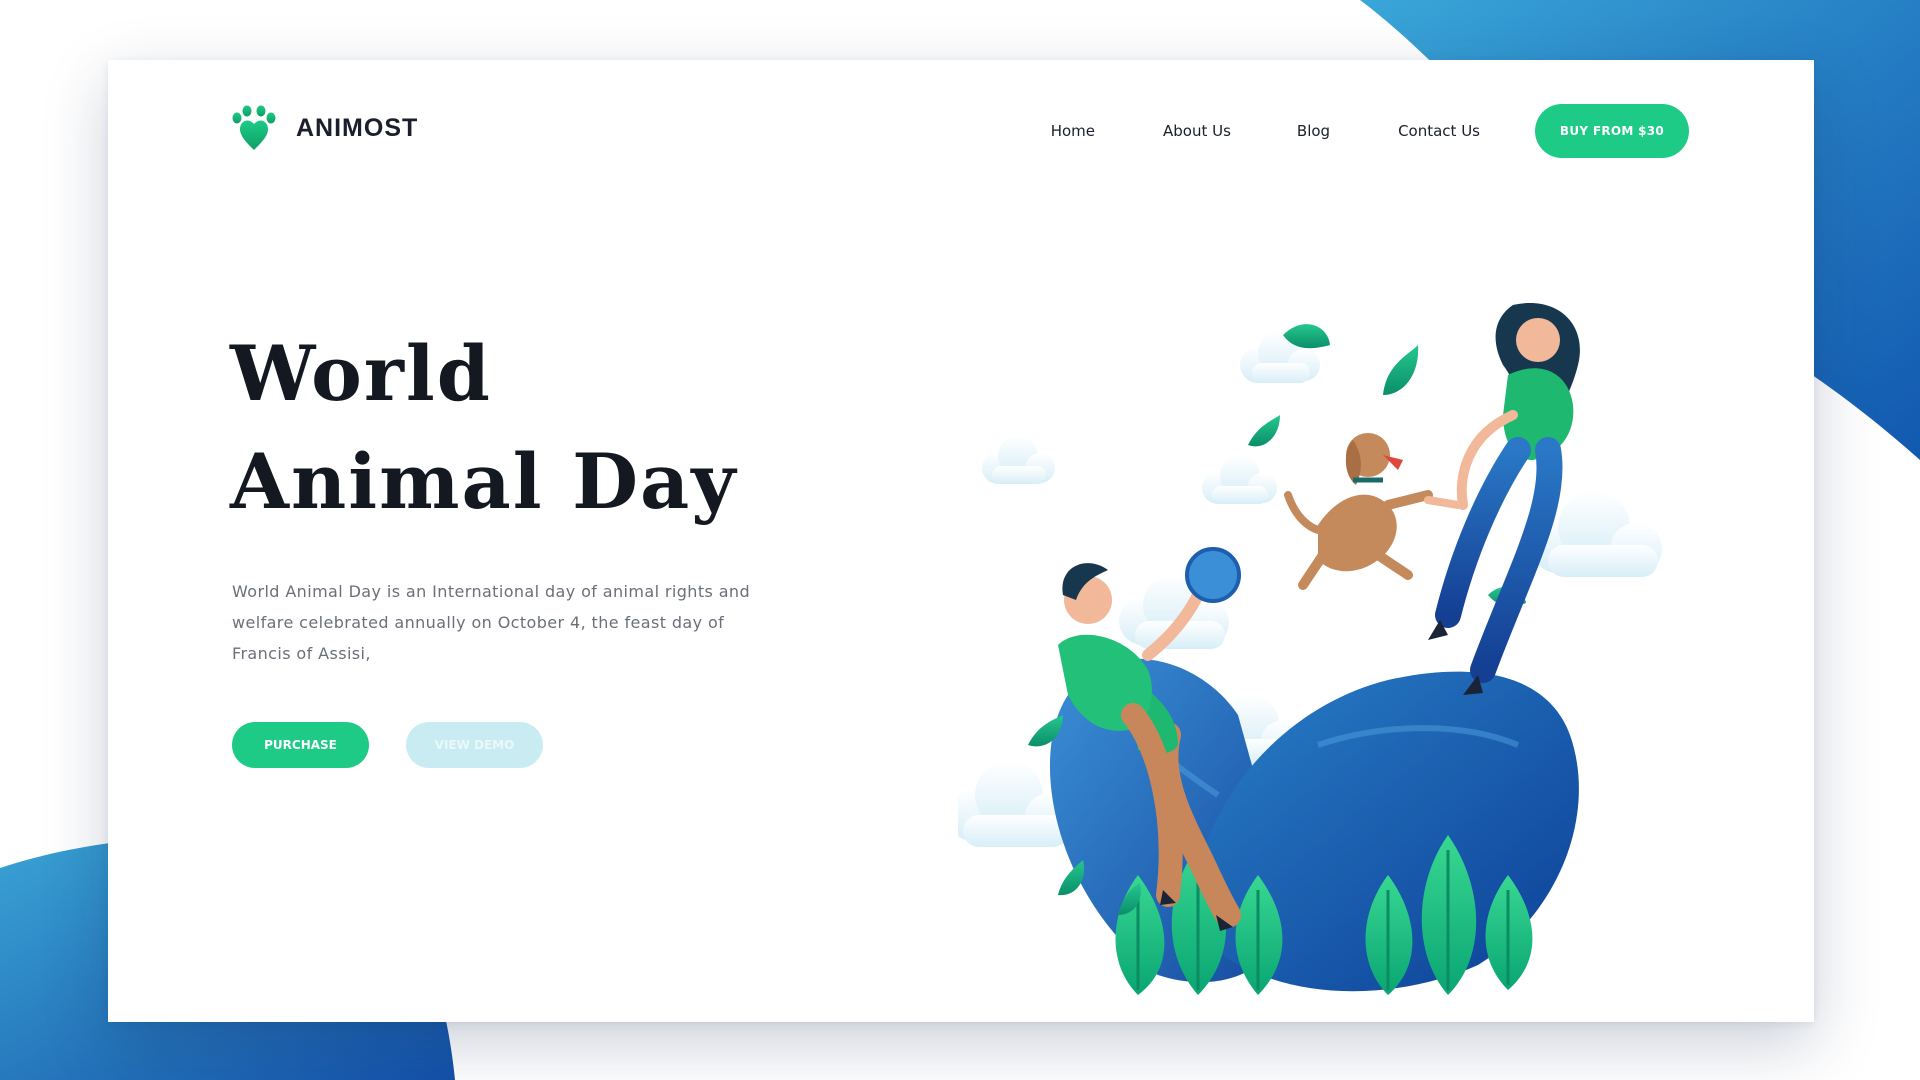 The width and height of the screenshot is (1920, 1080). What do you see at coordinates (1502, 499) in the screenshot?
I see `woman-figure` at bounding box center [1502, 499].